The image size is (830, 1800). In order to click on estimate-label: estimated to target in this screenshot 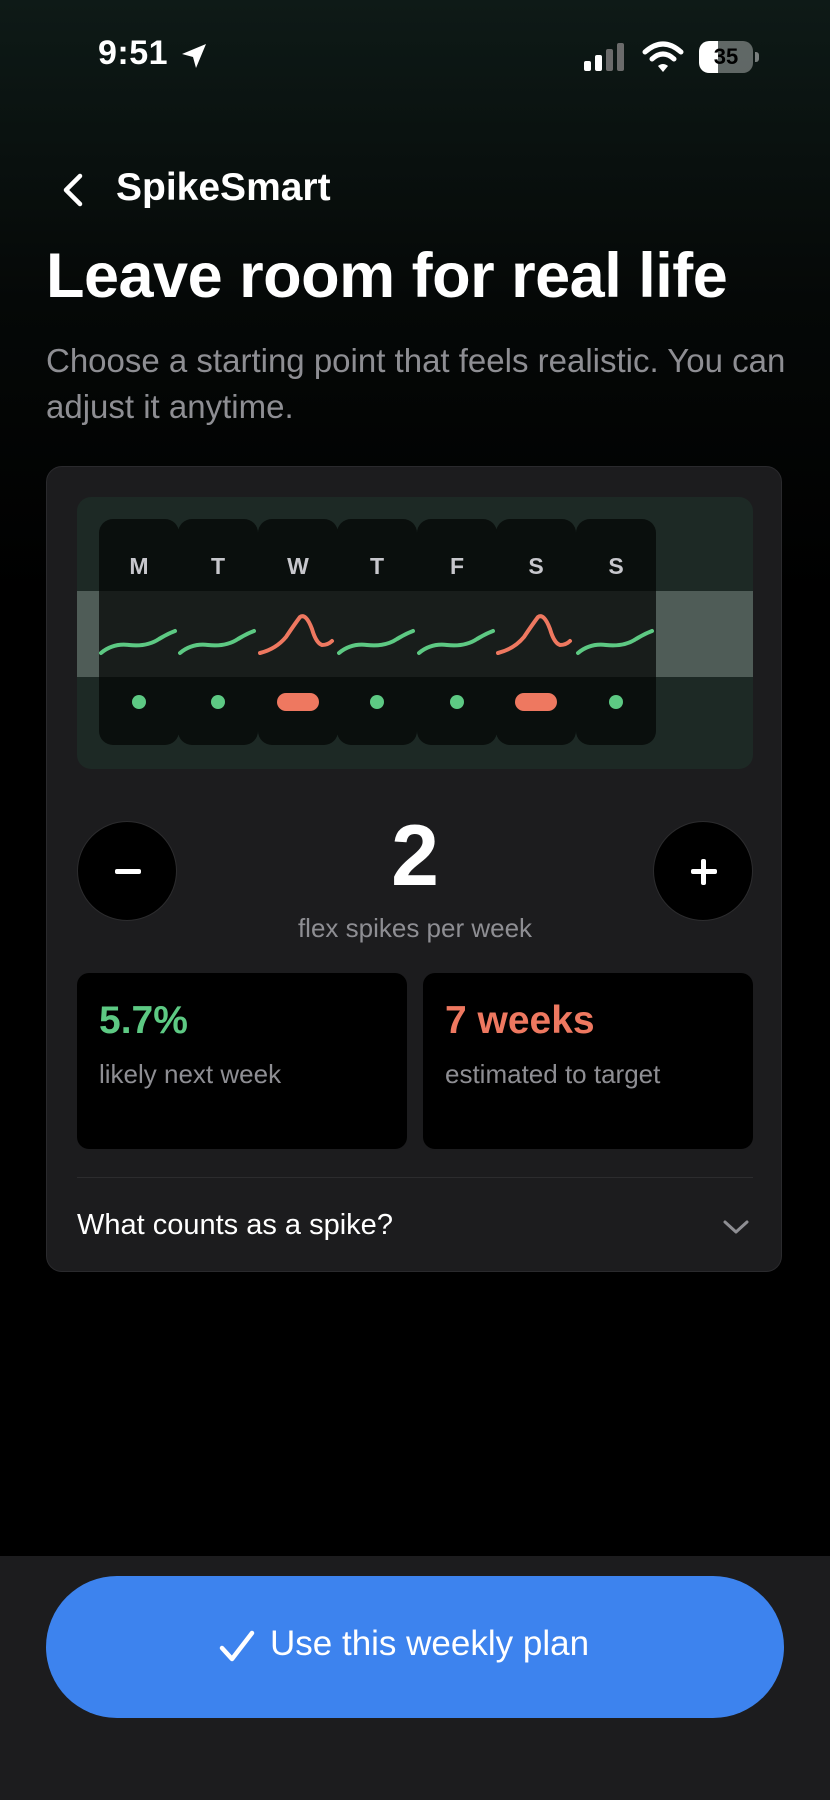, I will do `click(553, 1074)`.